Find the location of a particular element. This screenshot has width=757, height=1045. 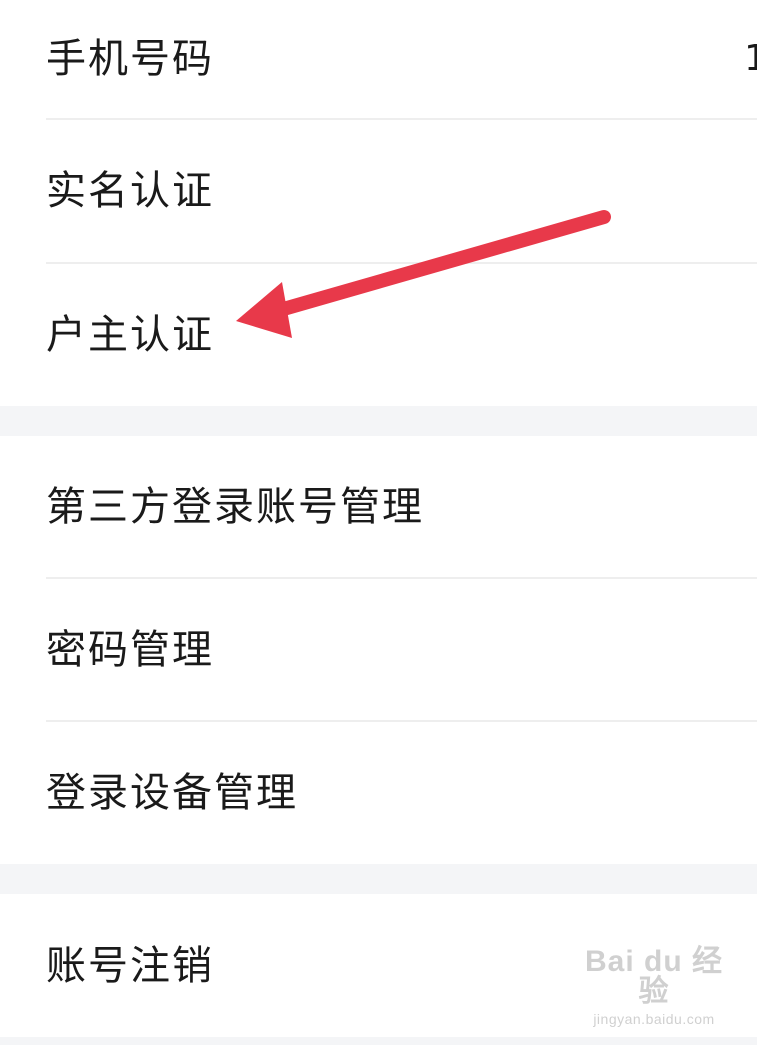

third-party-login-row: 第三方登录账号管理 is located at coordinates (378, 506).